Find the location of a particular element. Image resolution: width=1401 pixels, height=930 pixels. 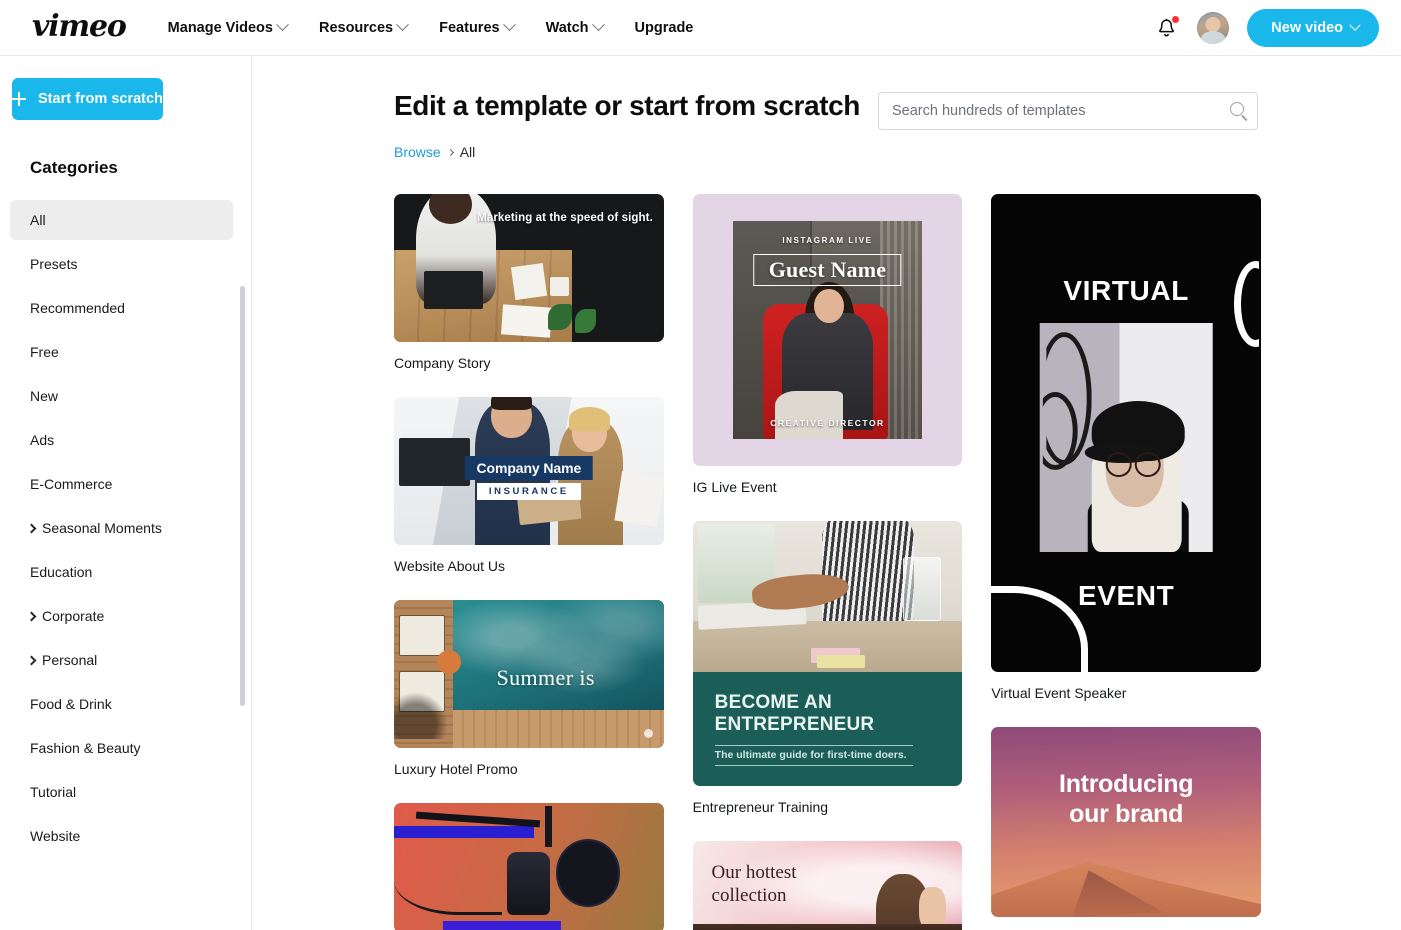

sidebar-item-label: Free is located at coordinates (44, 352).